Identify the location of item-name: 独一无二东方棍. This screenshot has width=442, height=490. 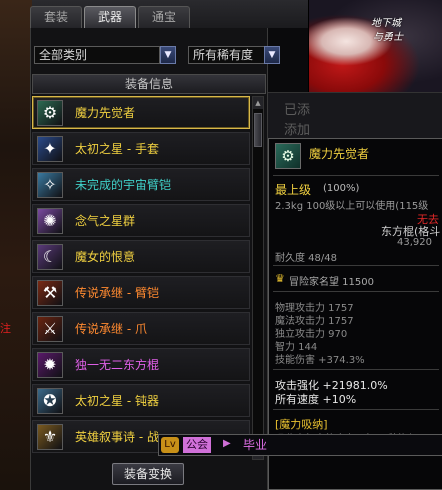
(117, 365).